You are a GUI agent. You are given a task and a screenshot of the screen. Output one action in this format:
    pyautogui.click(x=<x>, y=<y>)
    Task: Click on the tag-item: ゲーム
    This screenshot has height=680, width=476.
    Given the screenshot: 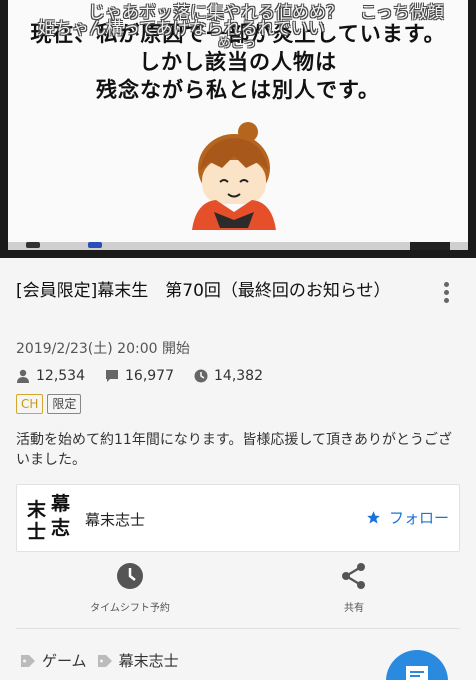 What is the action you would take?
    pyautogui.click(x=53, y=660)
    